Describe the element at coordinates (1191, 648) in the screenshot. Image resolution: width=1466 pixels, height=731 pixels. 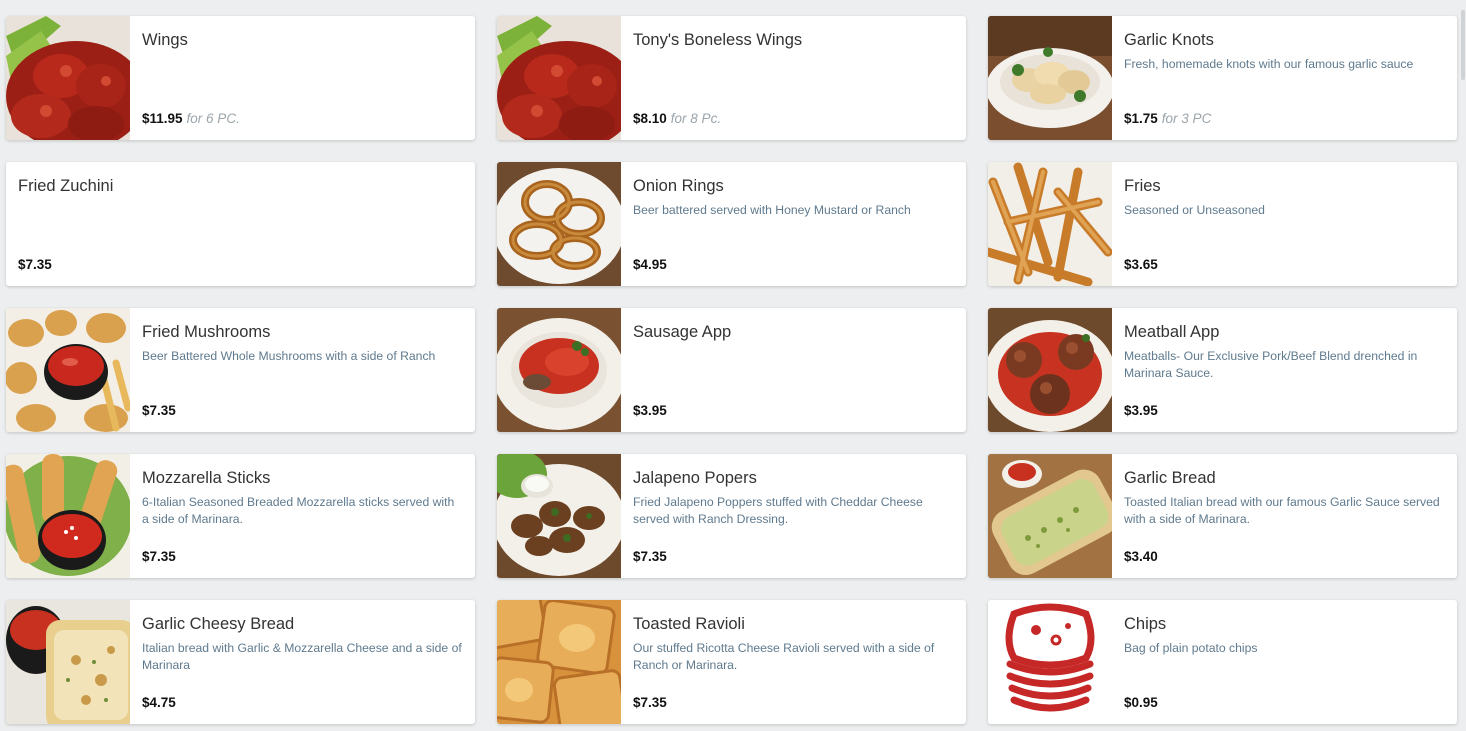
I see `item-description: Bag of plain potato chips` at that location.